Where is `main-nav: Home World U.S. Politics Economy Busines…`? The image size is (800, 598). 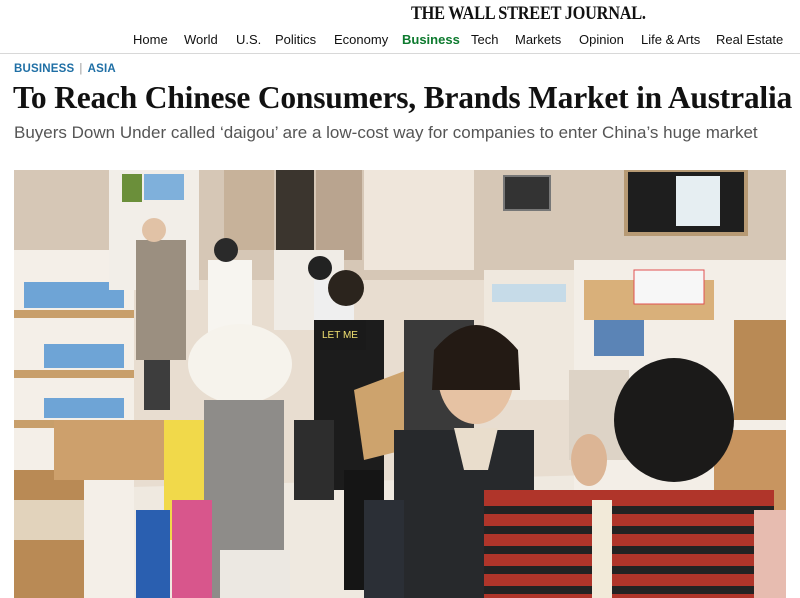 main-nav: Home World U.S. Politics Economy Busines… is located at coordinates (400, 41).